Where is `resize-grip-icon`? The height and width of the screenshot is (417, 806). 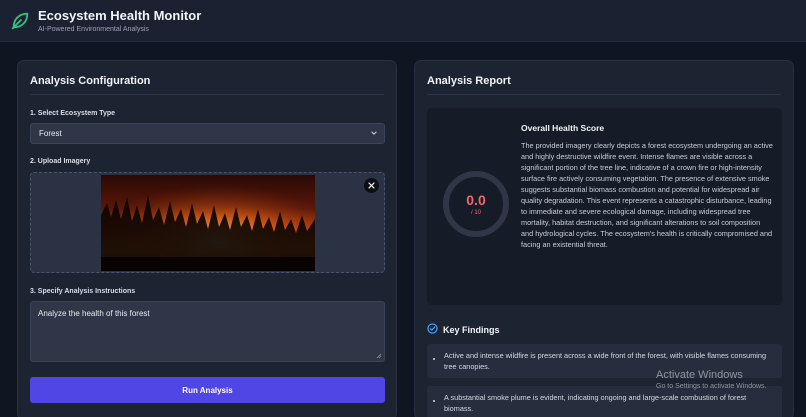 resize-grip-icon is located at coordinates (379, 356).